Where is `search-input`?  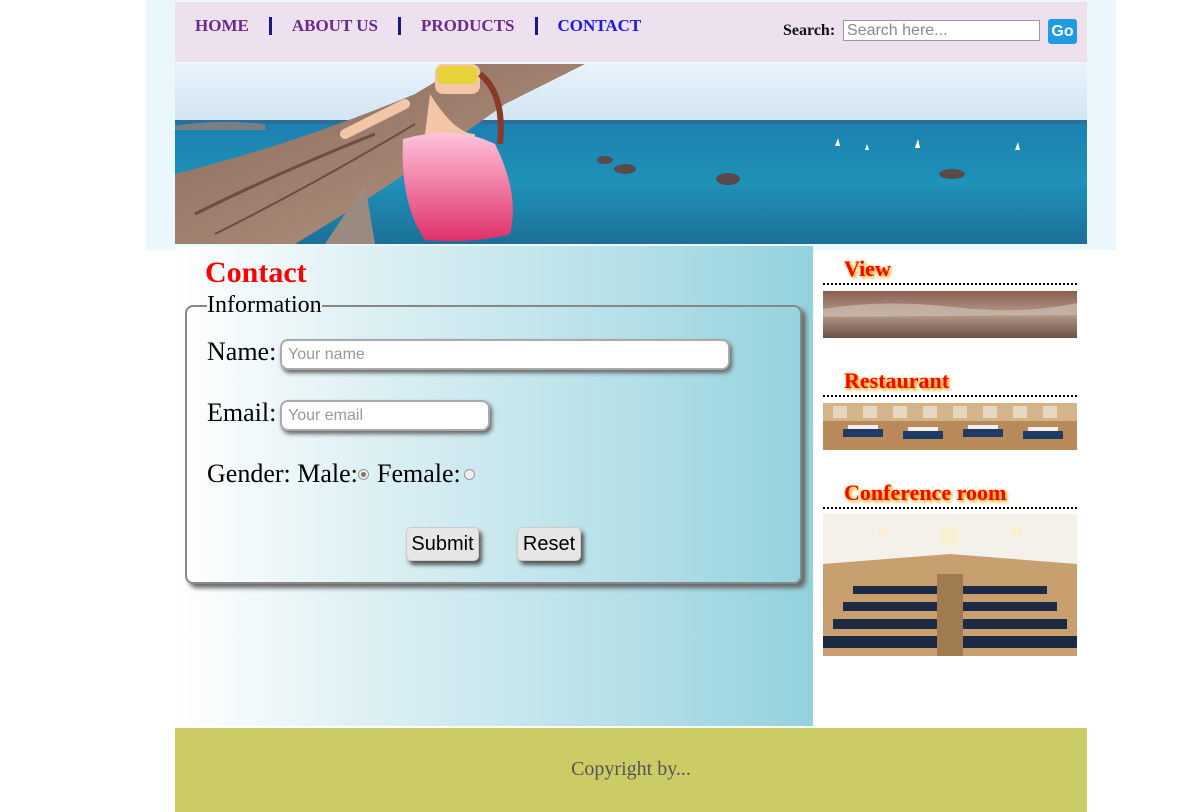 search-input is located at coordinates (941, 30).